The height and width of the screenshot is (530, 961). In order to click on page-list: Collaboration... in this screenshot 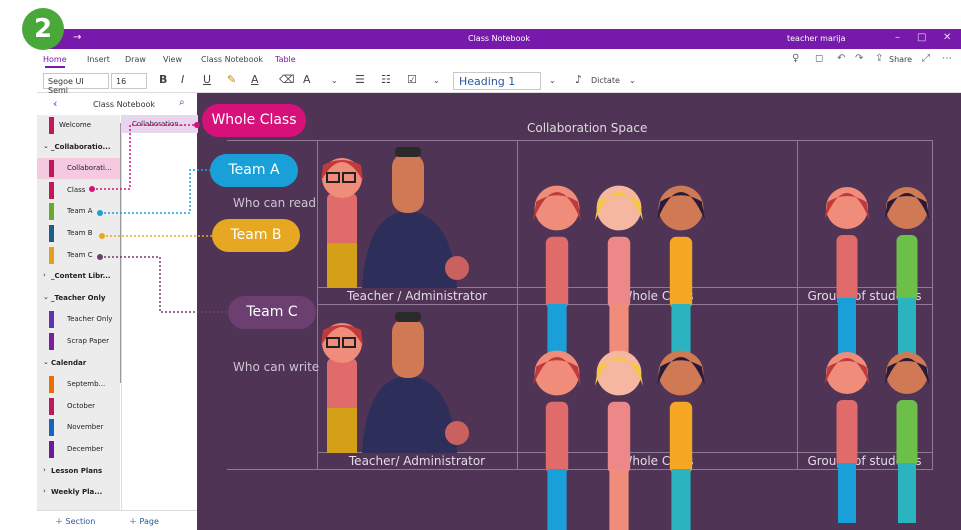, I will do `click(159, 312)`.